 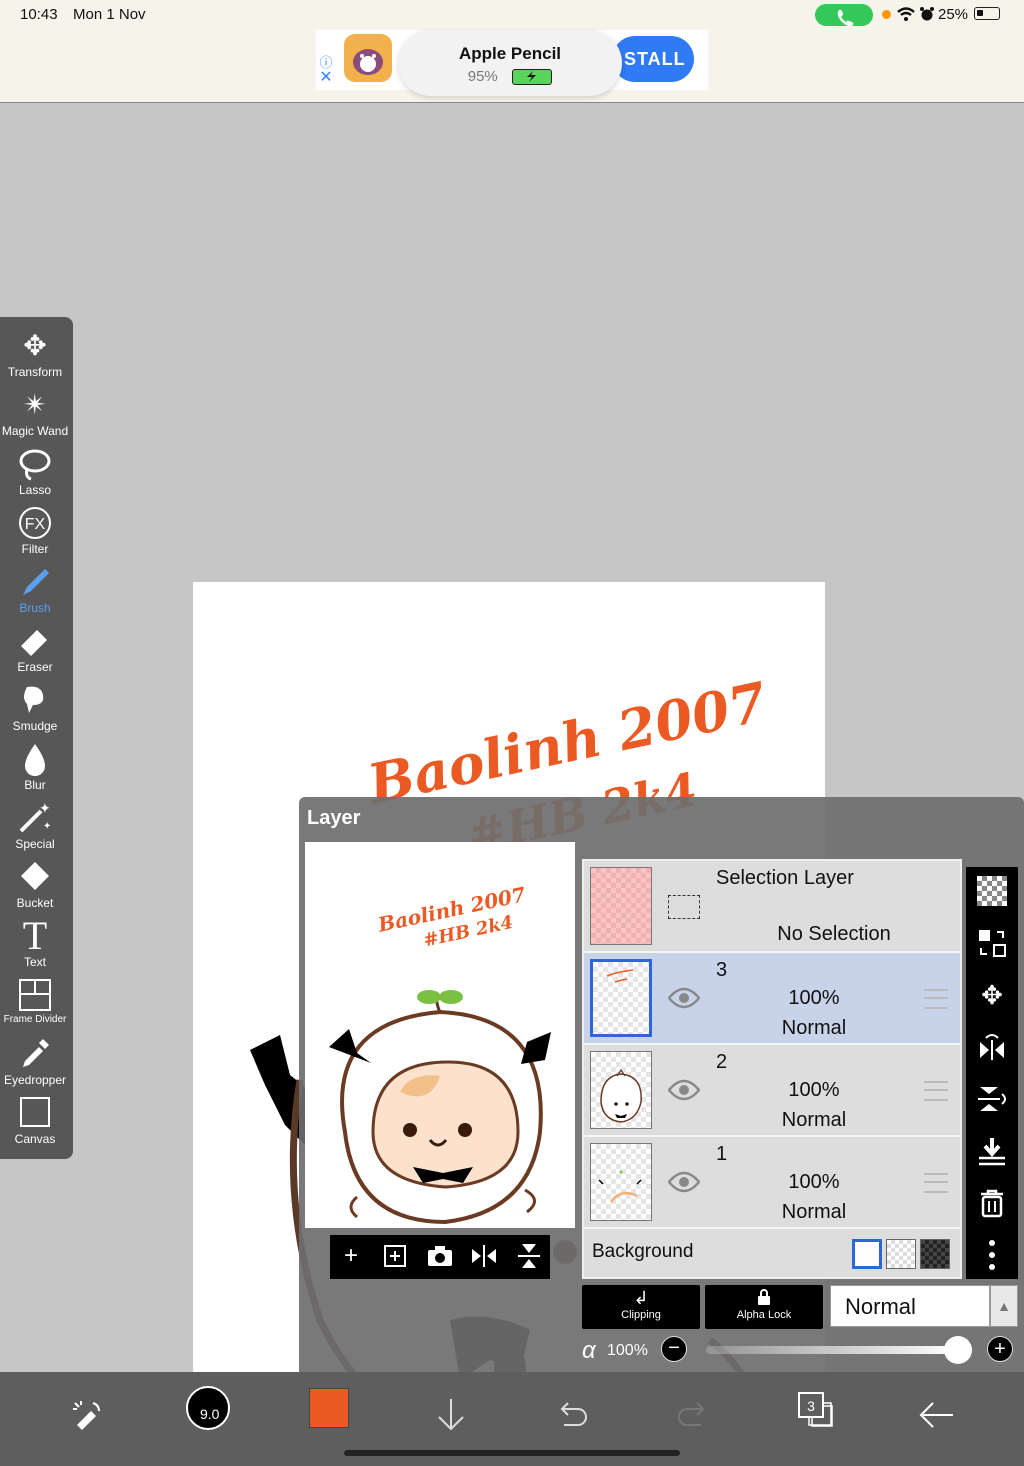 I want to click on quick-actions-icon, so click(x=87, y=1415).